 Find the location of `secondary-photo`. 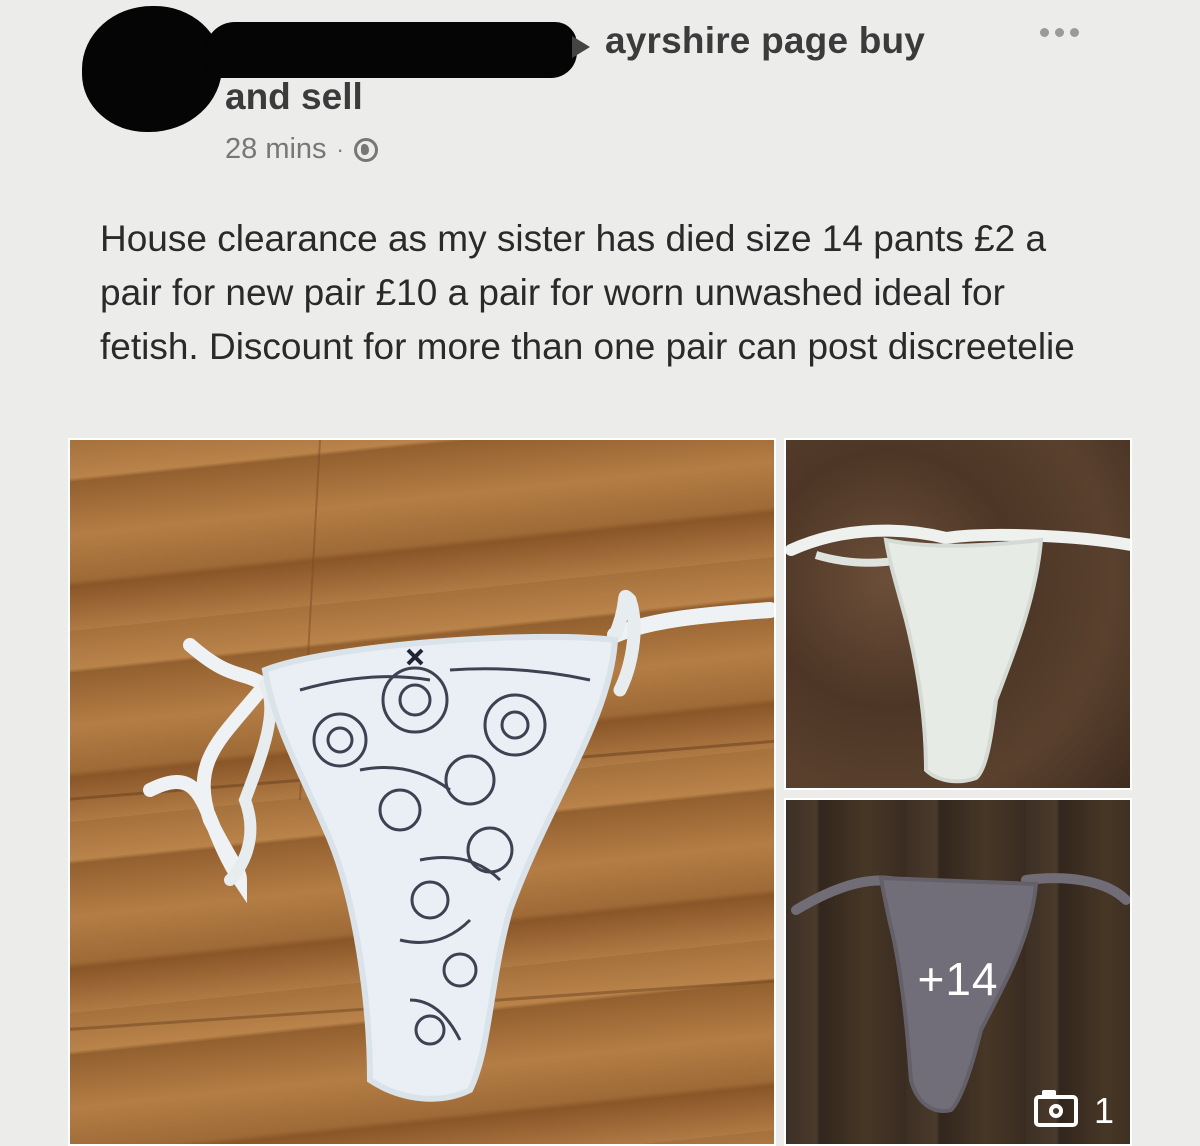

secondary-photo is located at coordinates (958, 614).